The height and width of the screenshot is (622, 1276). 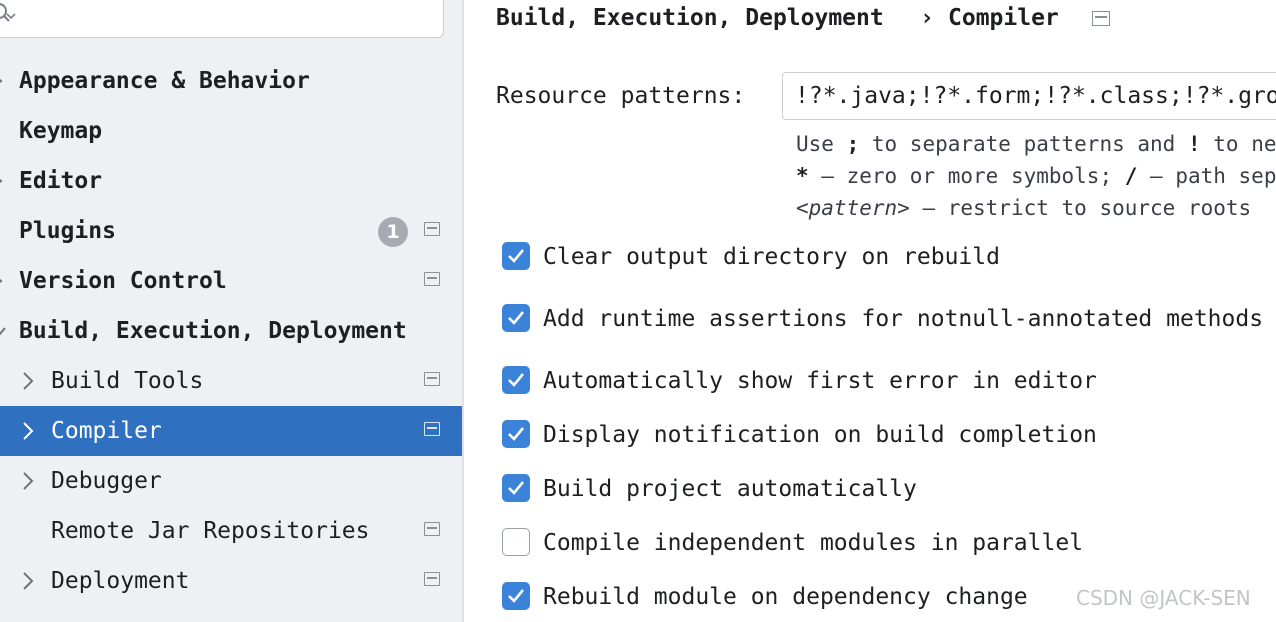 I want to click on sidebar-item-label: Keymap, so click(x=61, y=131).